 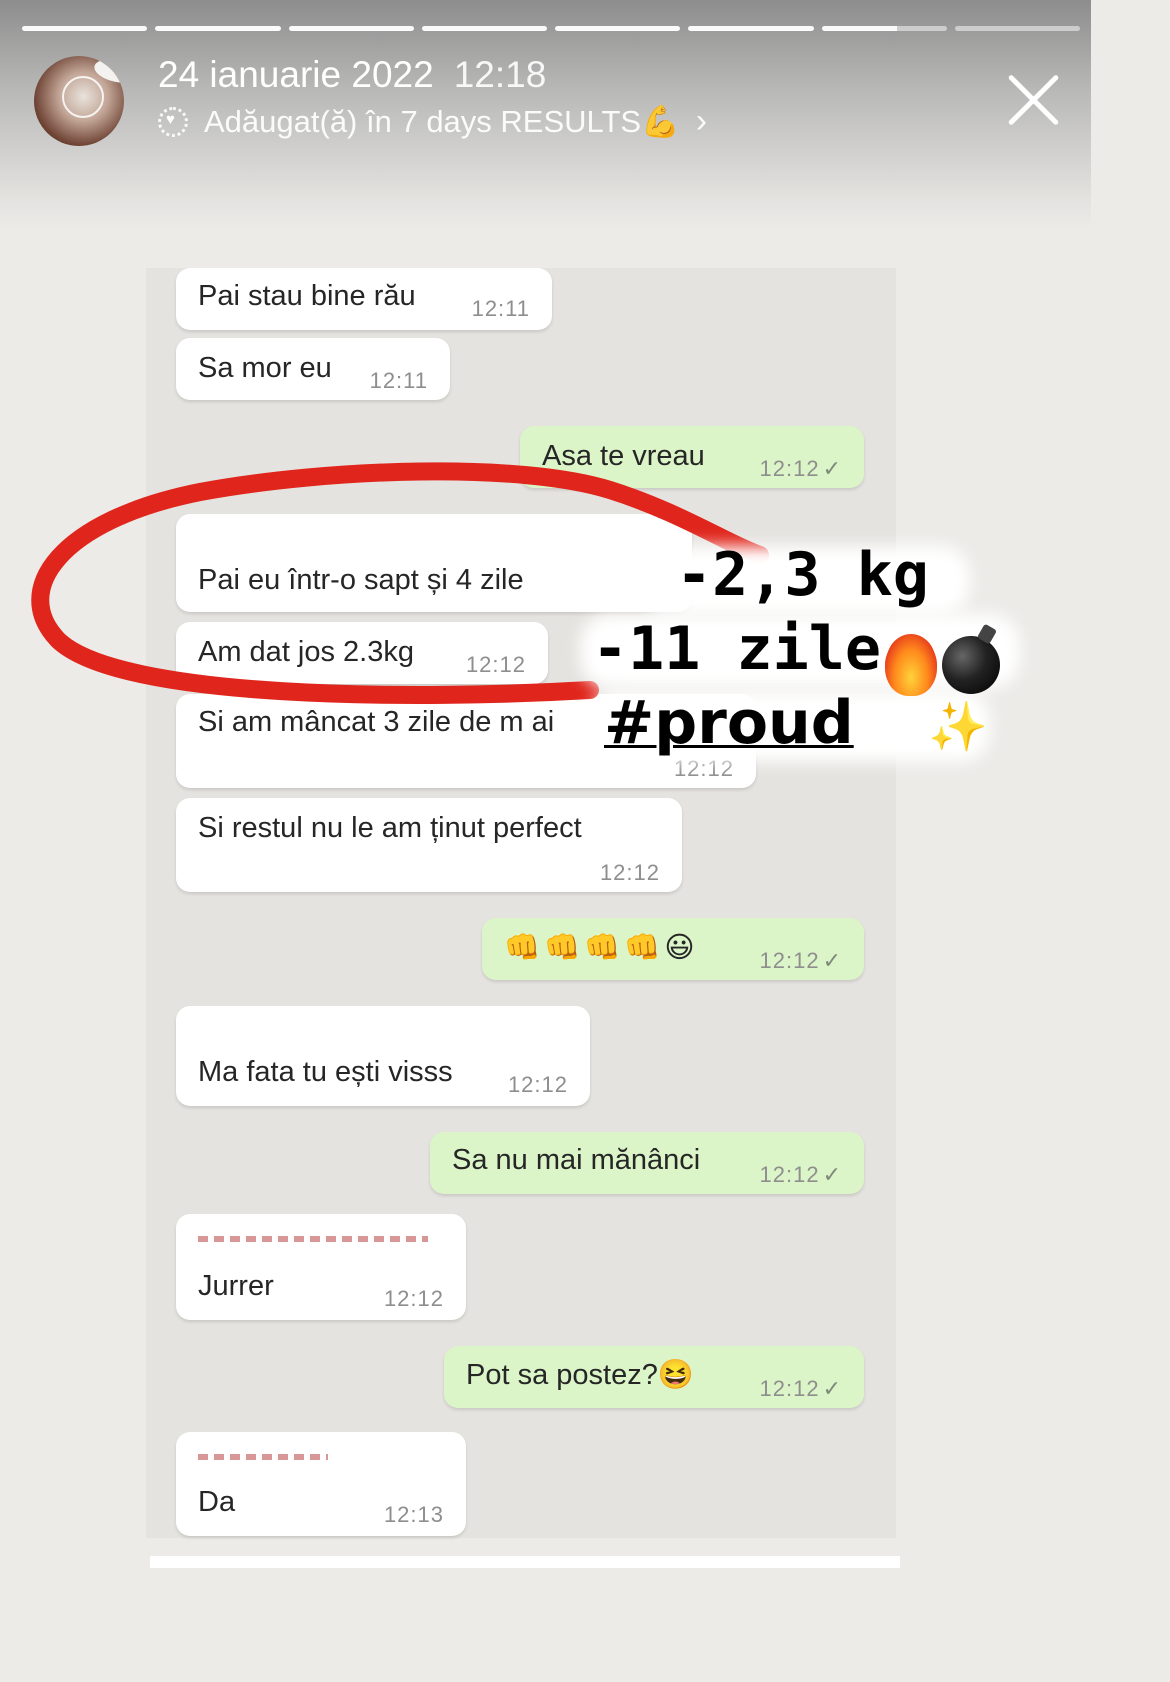 I want to click on overlay-hashtag-line: #proud ✨, so click(x=796, y=723).